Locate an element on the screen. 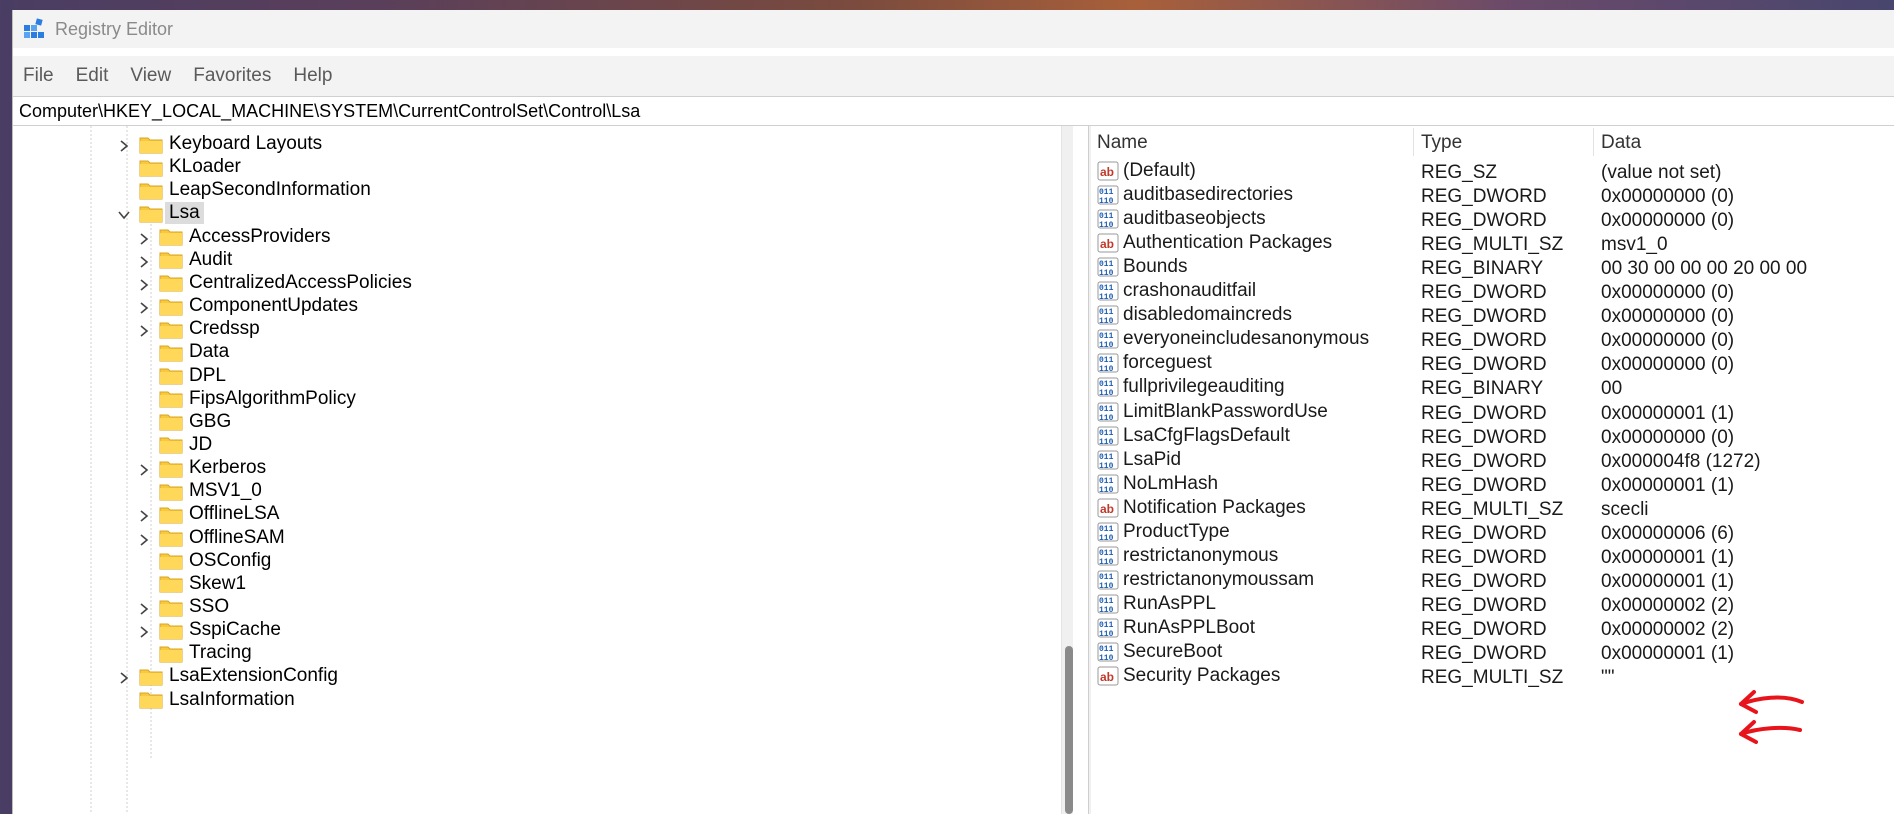 This screenshot has height=814, width=1894. tree-node-label: SSO is located at coordinates (209, 606).